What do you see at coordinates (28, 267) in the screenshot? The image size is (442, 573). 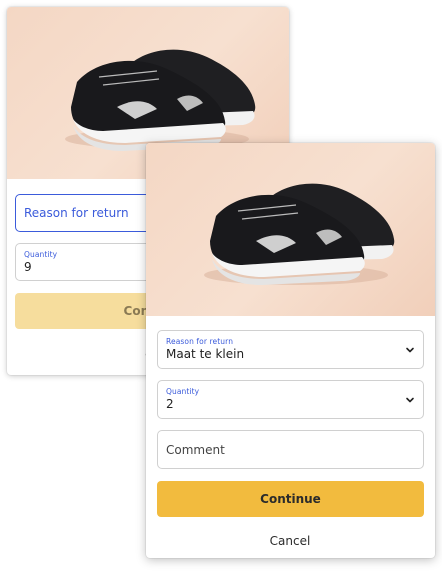 I see `quantity-value: 9` at bounding box center [28, 267].